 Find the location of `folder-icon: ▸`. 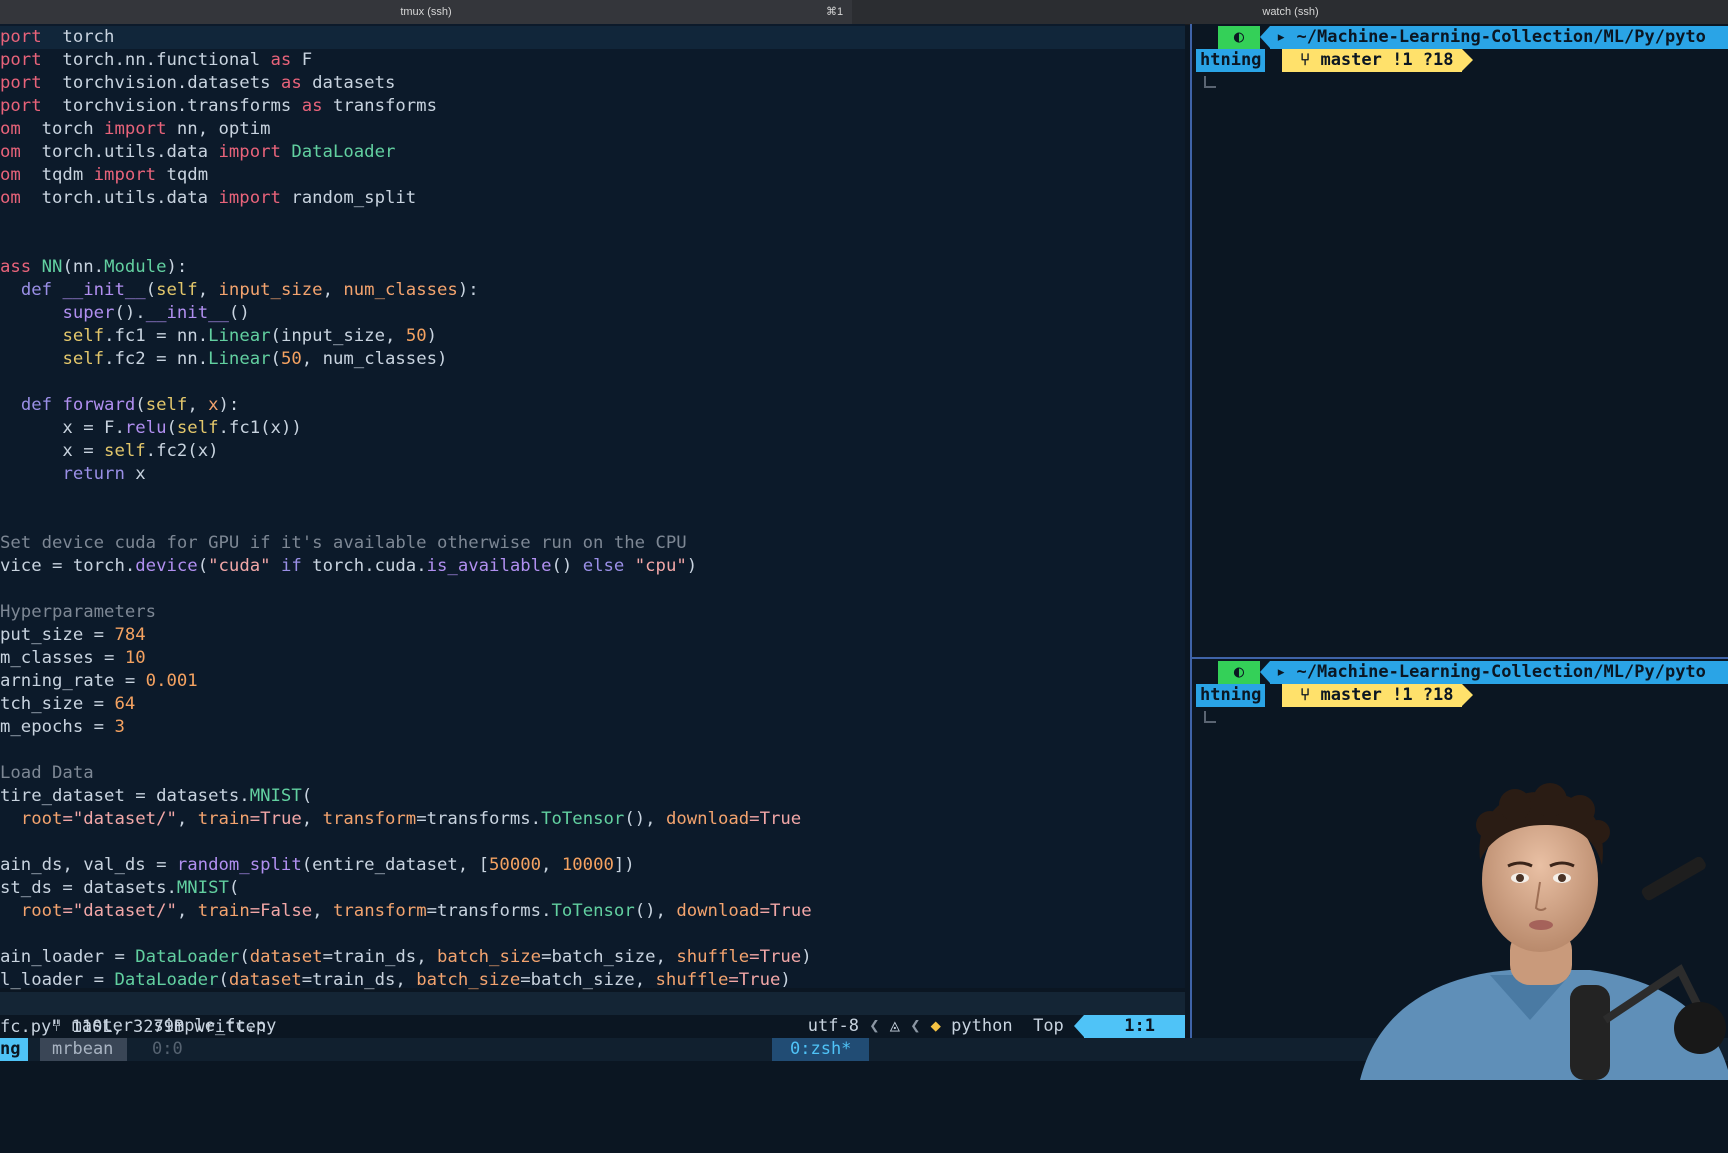

folder-icon: ▸ is located at coordinates (1281, 672).